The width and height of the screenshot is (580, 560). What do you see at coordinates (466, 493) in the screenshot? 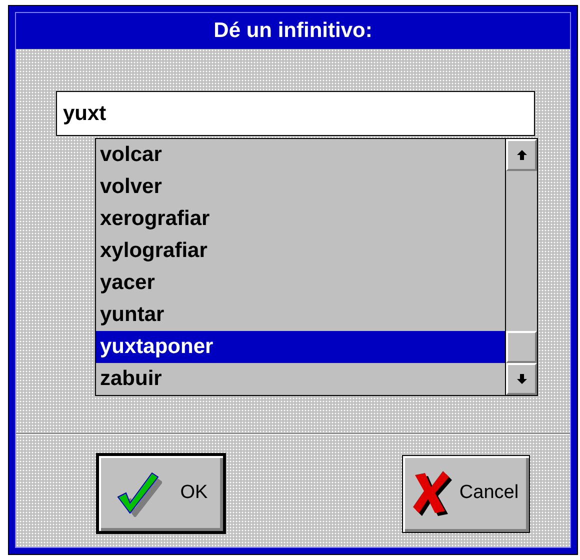
I see `cancel-button: Cancel` at bounding box center [466, 493].